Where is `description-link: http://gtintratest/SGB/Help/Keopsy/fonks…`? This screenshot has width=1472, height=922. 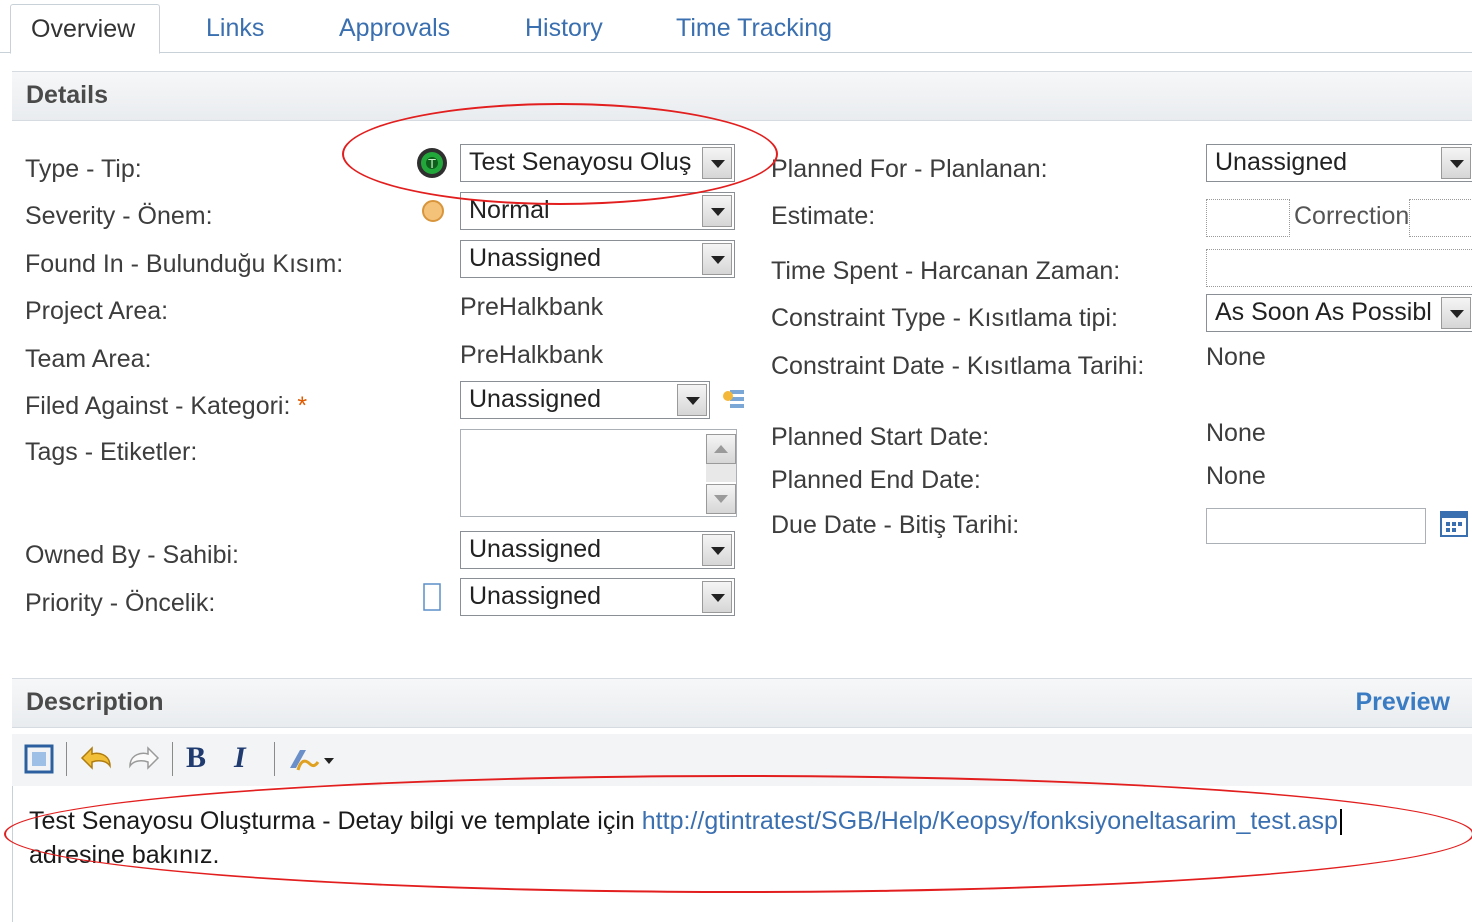
description-link: http://gtintratest/SGB/Help/Keopsy/fonks… is located at coordinates (990, 821).